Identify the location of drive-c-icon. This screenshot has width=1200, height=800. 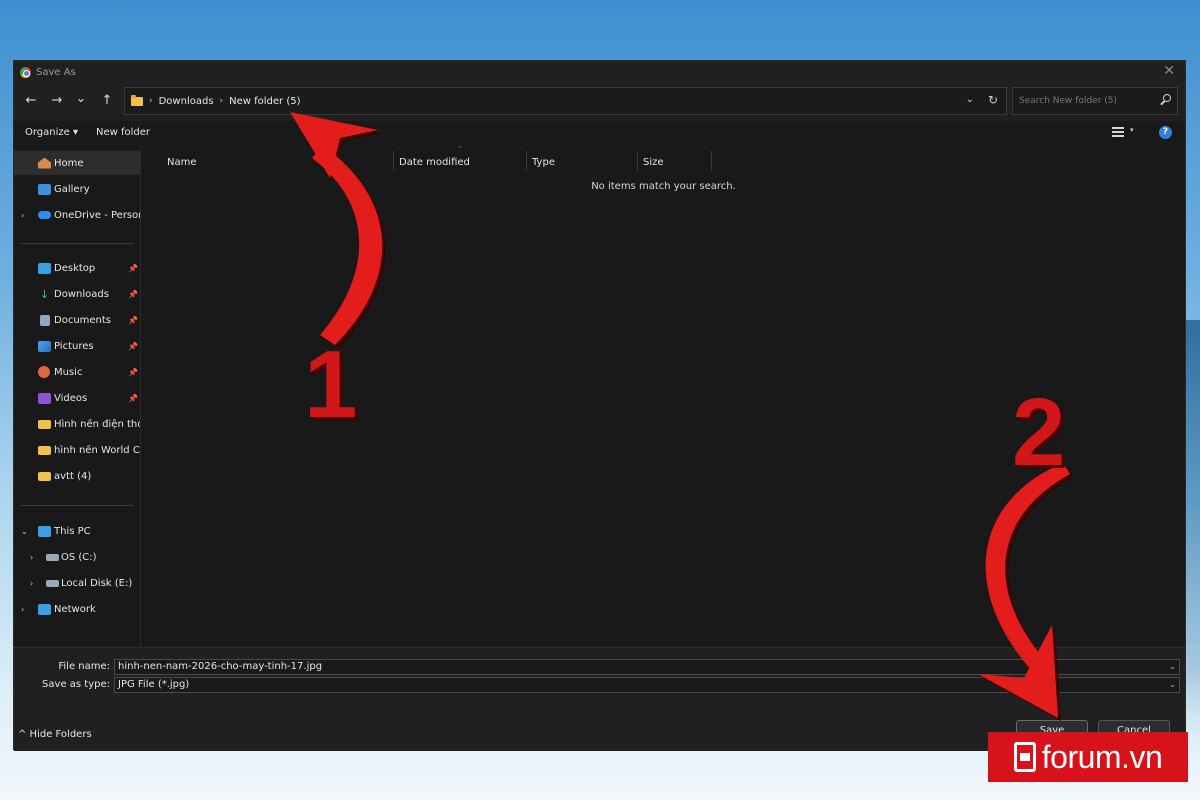
(52, 557).